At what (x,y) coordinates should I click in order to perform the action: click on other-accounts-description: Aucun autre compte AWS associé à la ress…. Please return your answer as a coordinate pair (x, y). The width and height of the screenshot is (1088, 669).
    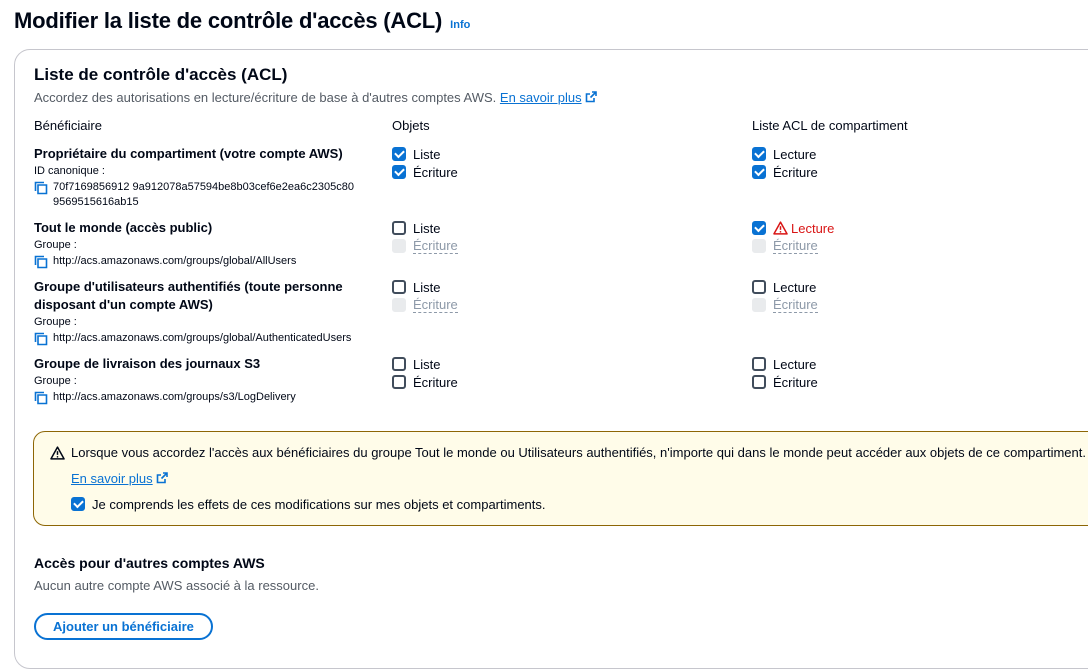
    Looking at the image, I should click on (176, 585).